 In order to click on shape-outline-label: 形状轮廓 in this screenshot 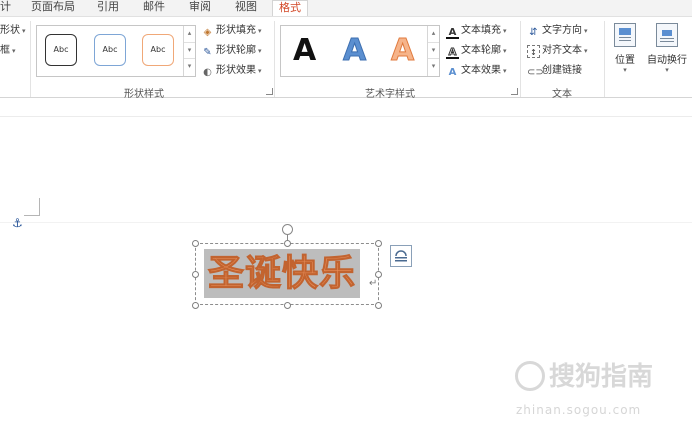, I will do `click(236, 50)`.